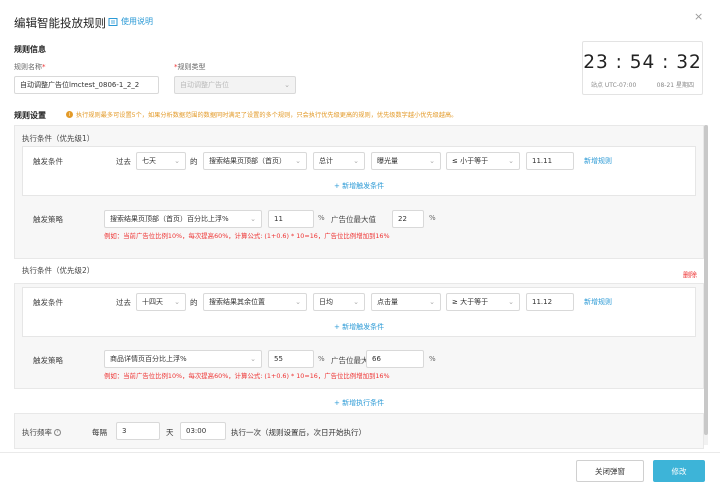  Describe the element at coordinates (387, 161) in the screenshot. I see `metric-value: 曝光量` at that location.